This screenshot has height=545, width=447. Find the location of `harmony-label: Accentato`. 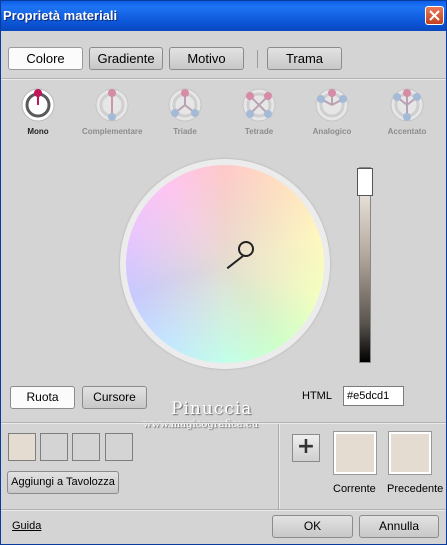

harmony-label: Accentato is located at coordinates (407, 131).